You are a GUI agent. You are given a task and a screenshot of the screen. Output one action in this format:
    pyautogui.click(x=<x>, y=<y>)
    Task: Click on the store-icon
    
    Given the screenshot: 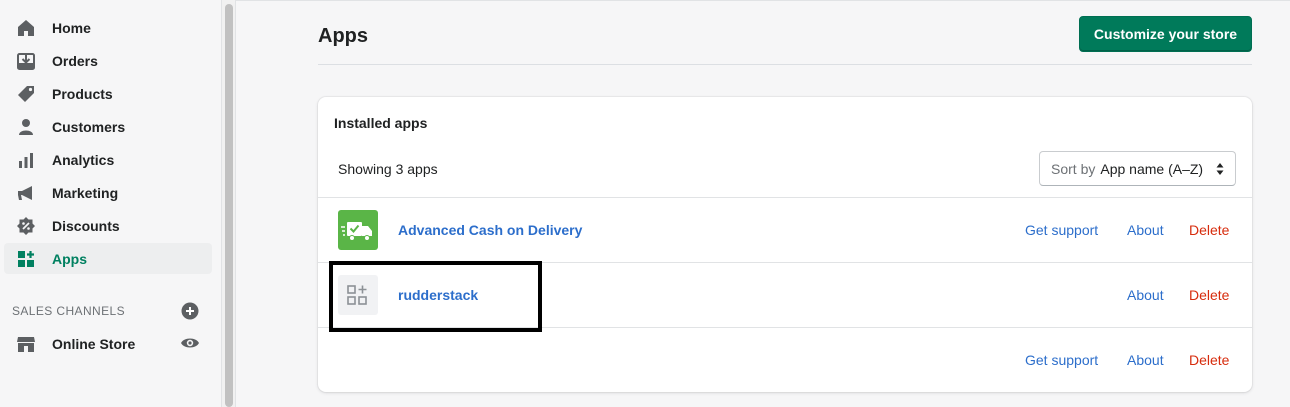 What is the action you would take?
    pyautogui.click(x=26, y=344)
    